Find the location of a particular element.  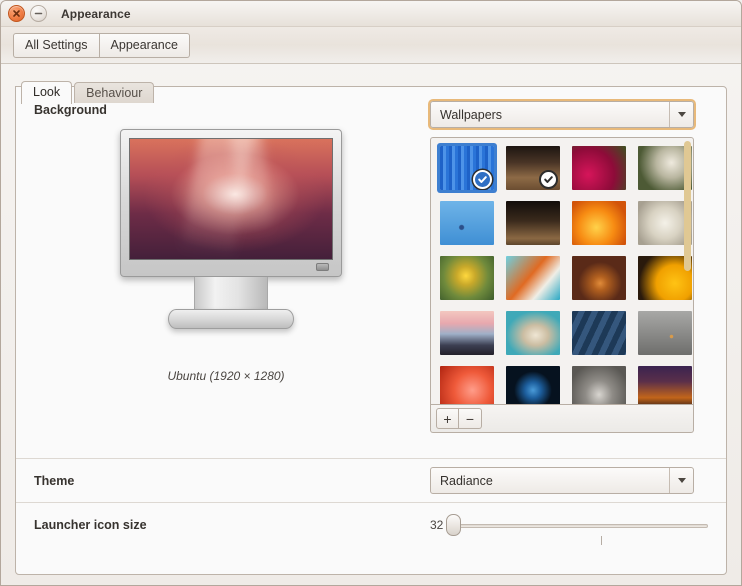

launcher-icon-size-row: Launcher icon size 32 is located at coordinates (371, 524).